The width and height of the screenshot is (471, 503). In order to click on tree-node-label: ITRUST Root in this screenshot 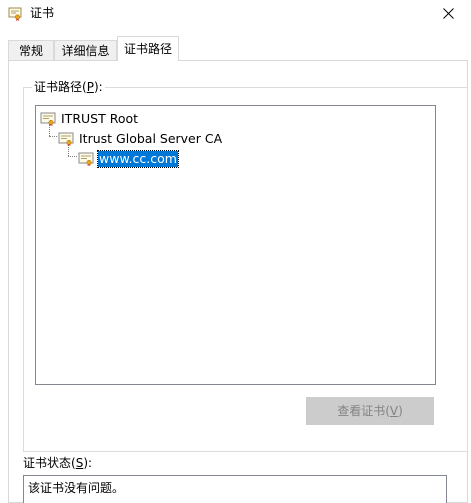, I will do `click(100, 118)`.